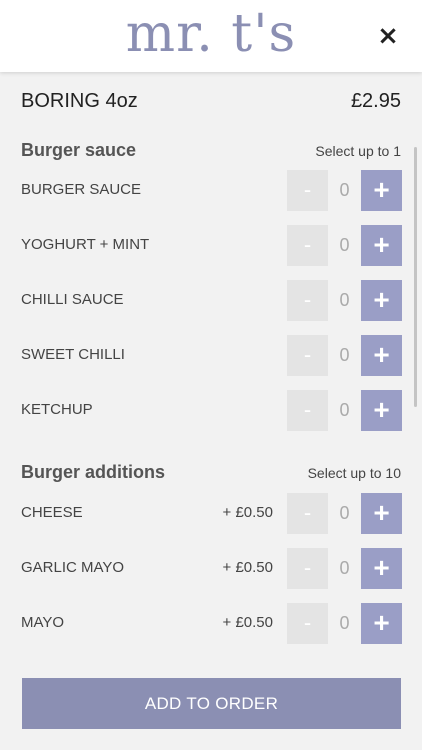  I want to click on section-title-burger-sauce: Burger sauce, so click(79, 150).